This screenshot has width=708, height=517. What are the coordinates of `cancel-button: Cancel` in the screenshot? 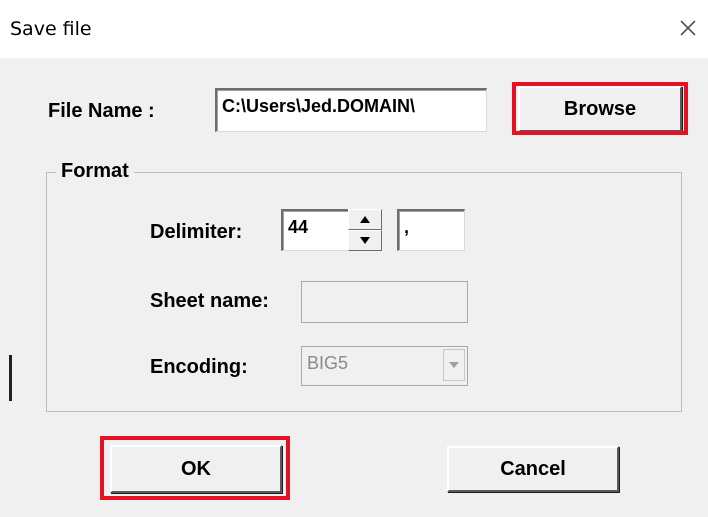 It's located at (533, 469).